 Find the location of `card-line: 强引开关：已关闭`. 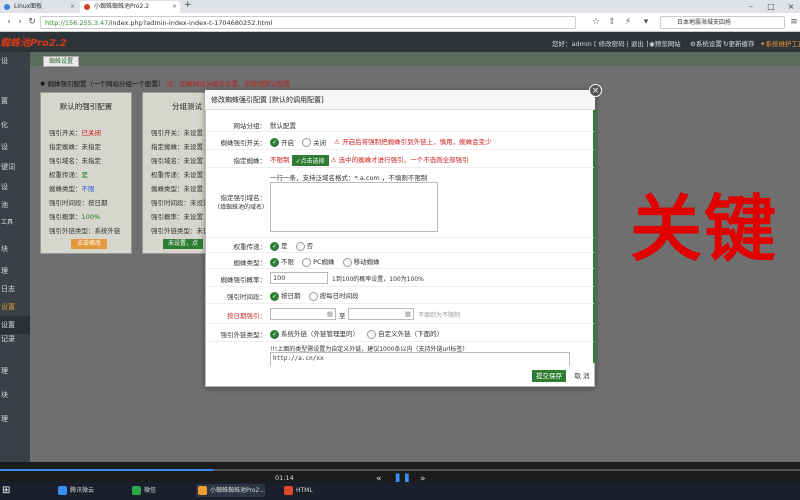

card-line: 强引开关：已关闭 is located at coordinates (75, 133).